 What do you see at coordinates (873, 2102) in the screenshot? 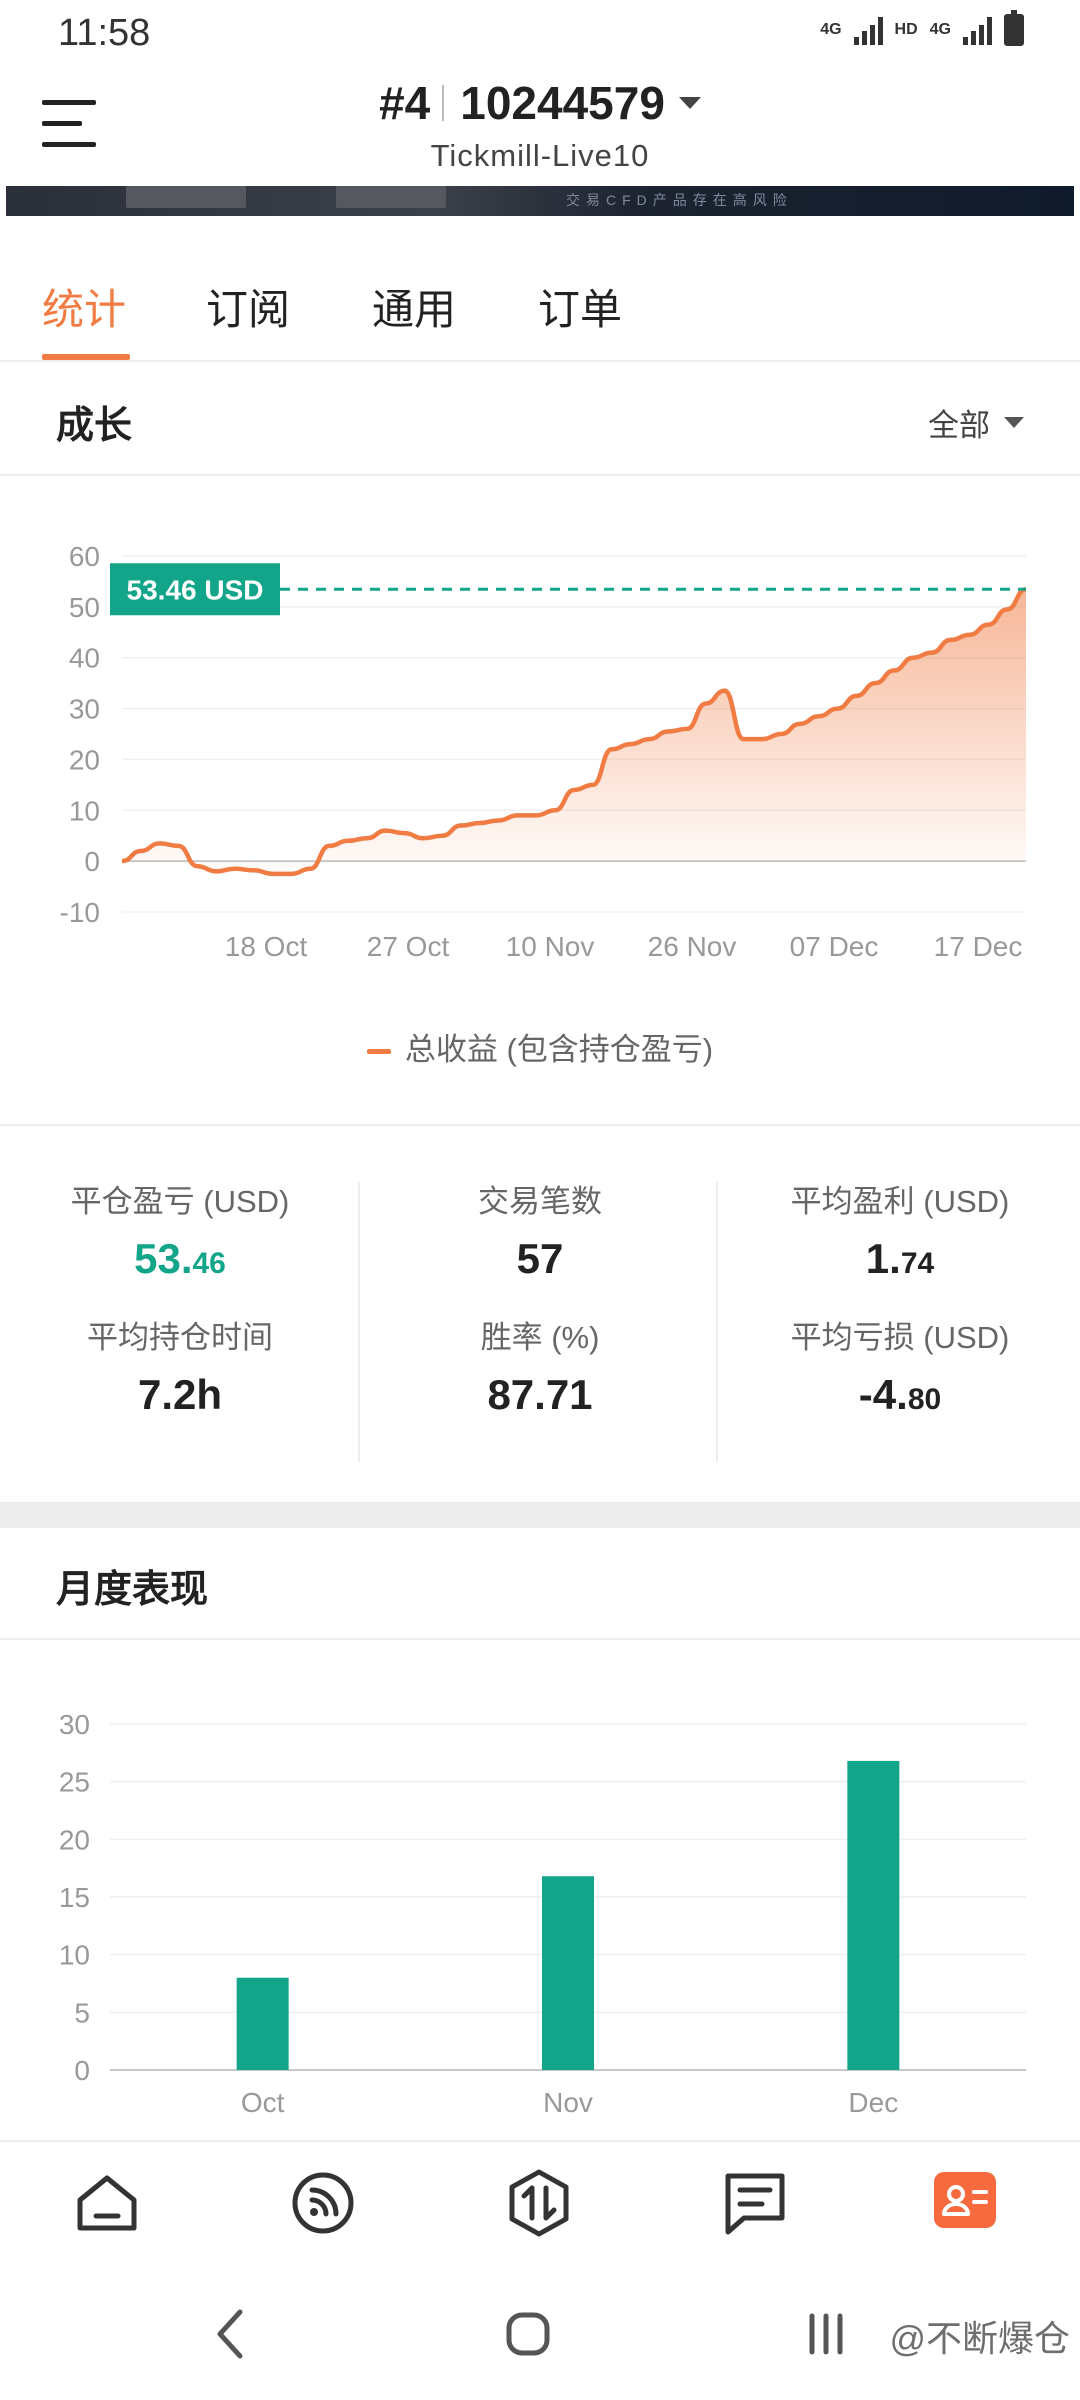
I see `x-tick-label: Dec` at bounding box center [873, 2102].